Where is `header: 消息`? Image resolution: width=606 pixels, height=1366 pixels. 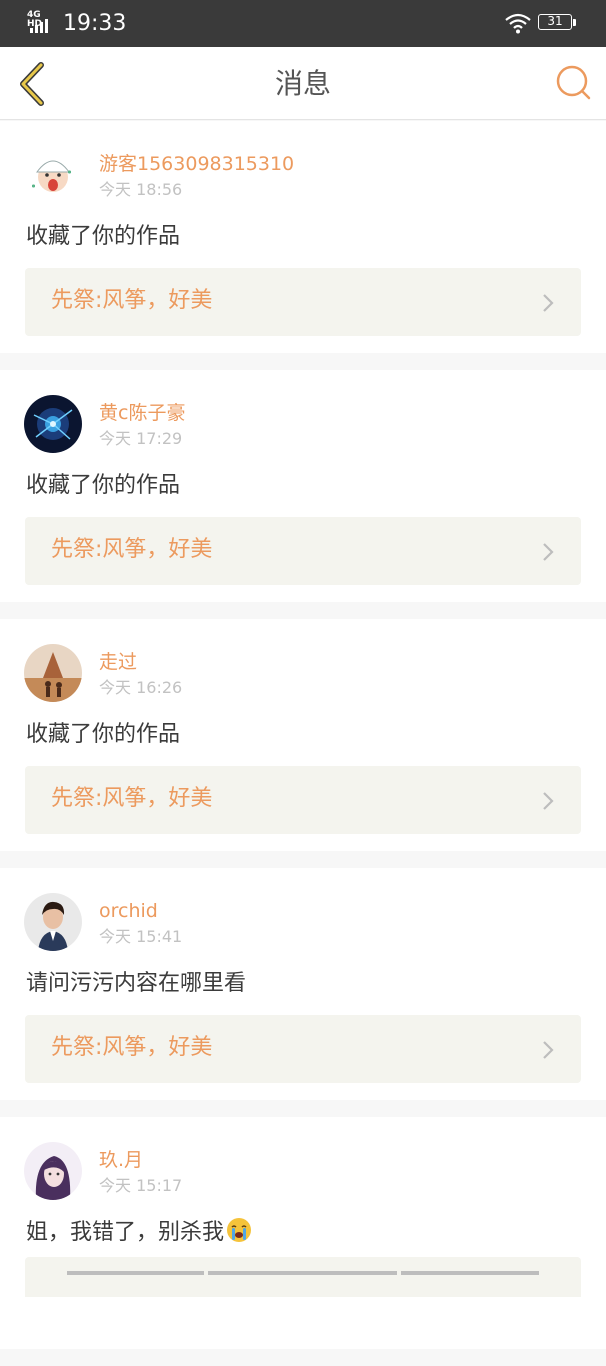
header: 消息 is located at coordinates (303, 83).